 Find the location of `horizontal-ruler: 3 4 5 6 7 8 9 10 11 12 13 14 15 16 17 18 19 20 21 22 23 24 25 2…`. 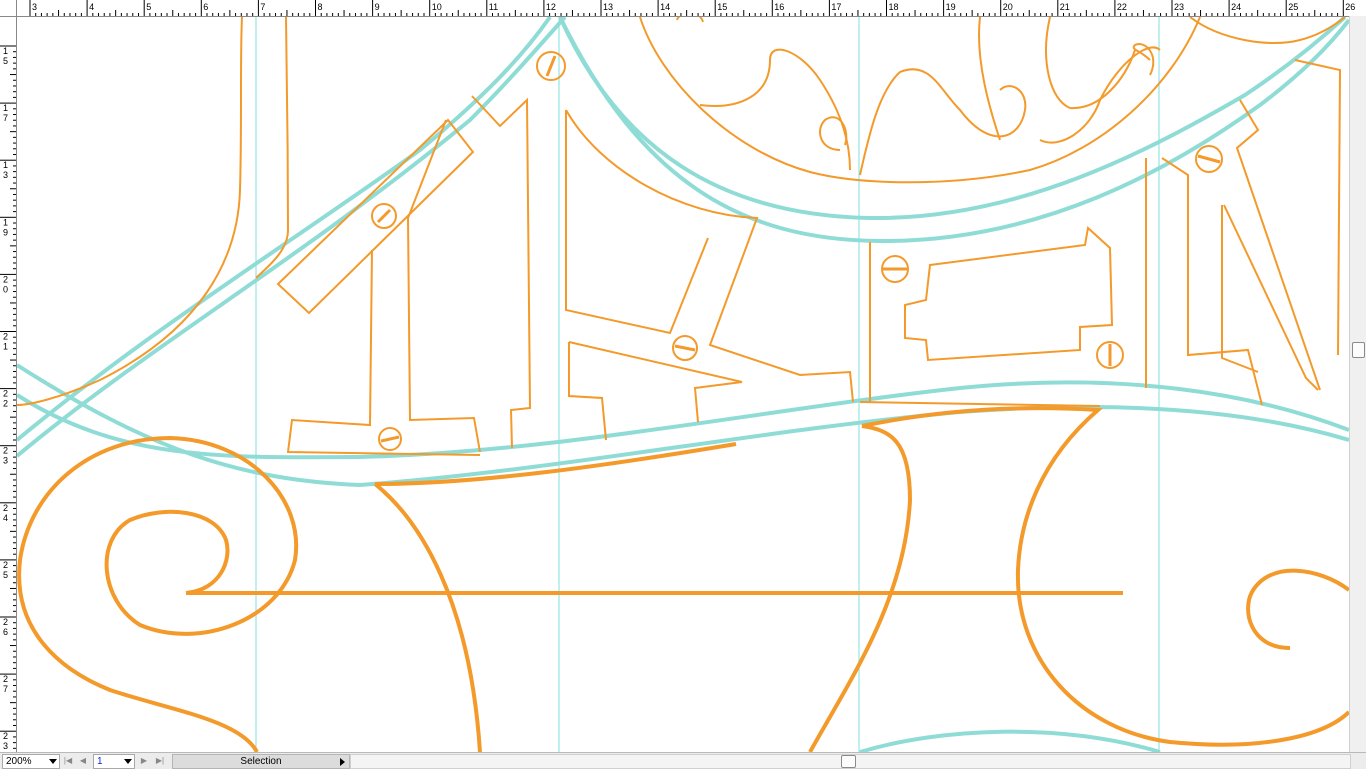

horizontal-ruler: 3 4 5 6 7 8 9 10 11 12 13 14 15 16 17 18 19 20 21 22 23 24 25 2… is located at coordinates (683, 8).